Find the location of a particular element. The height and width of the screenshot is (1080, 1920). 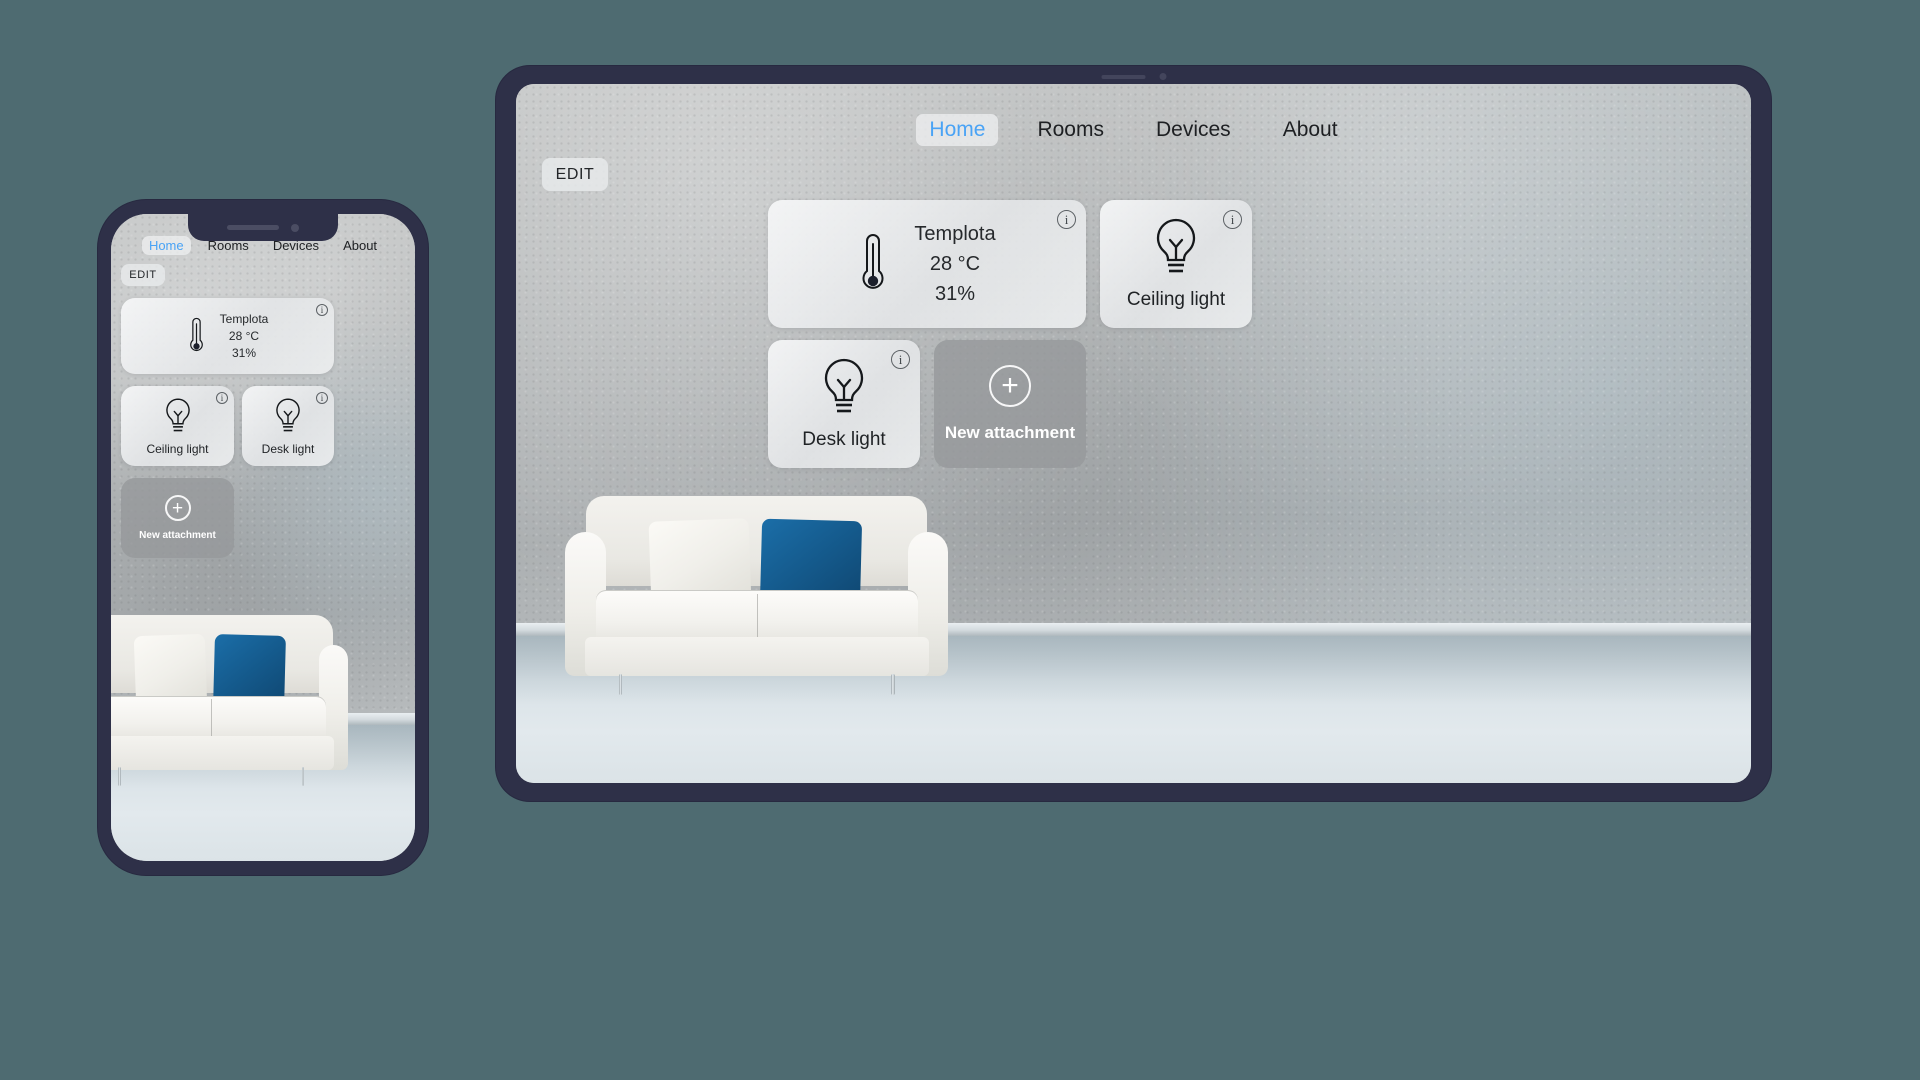

tablet-speaker is located at coordinates (1123, 76).